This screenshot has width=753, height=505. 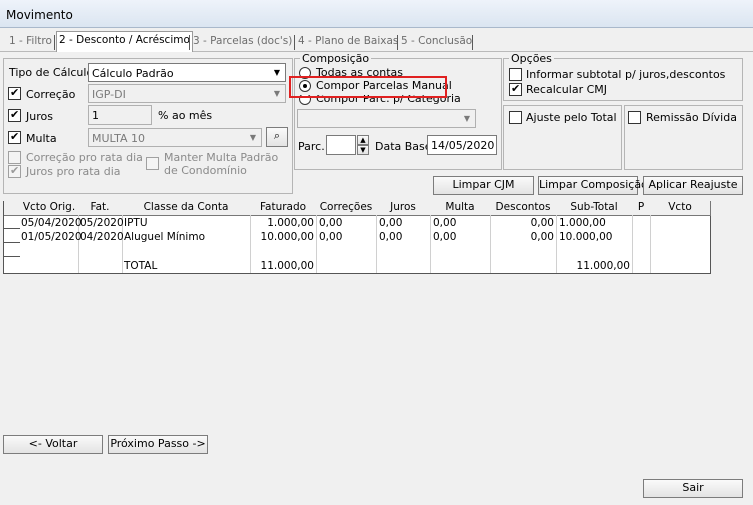 What do you see at coordinates (585, 237) in the screenshot?
I see `cell-subtotal: 10.000,00` at bounding box center [585, 237].